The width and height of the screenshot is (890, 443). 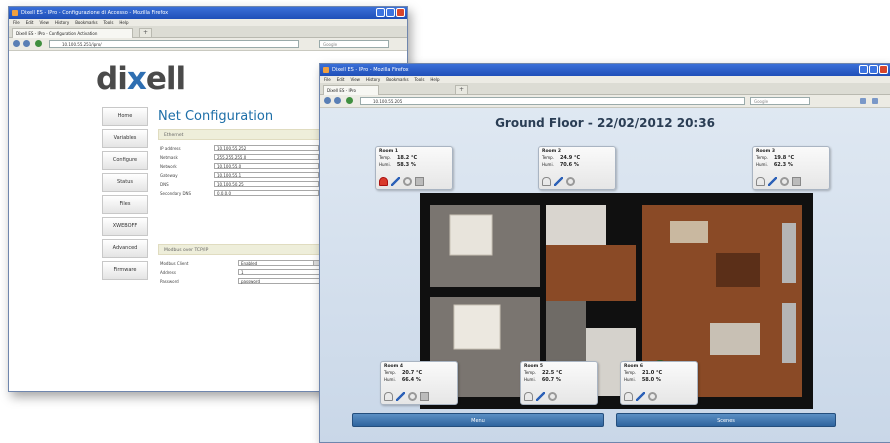 I want to click on download-icon, so click(x=875, y=101).